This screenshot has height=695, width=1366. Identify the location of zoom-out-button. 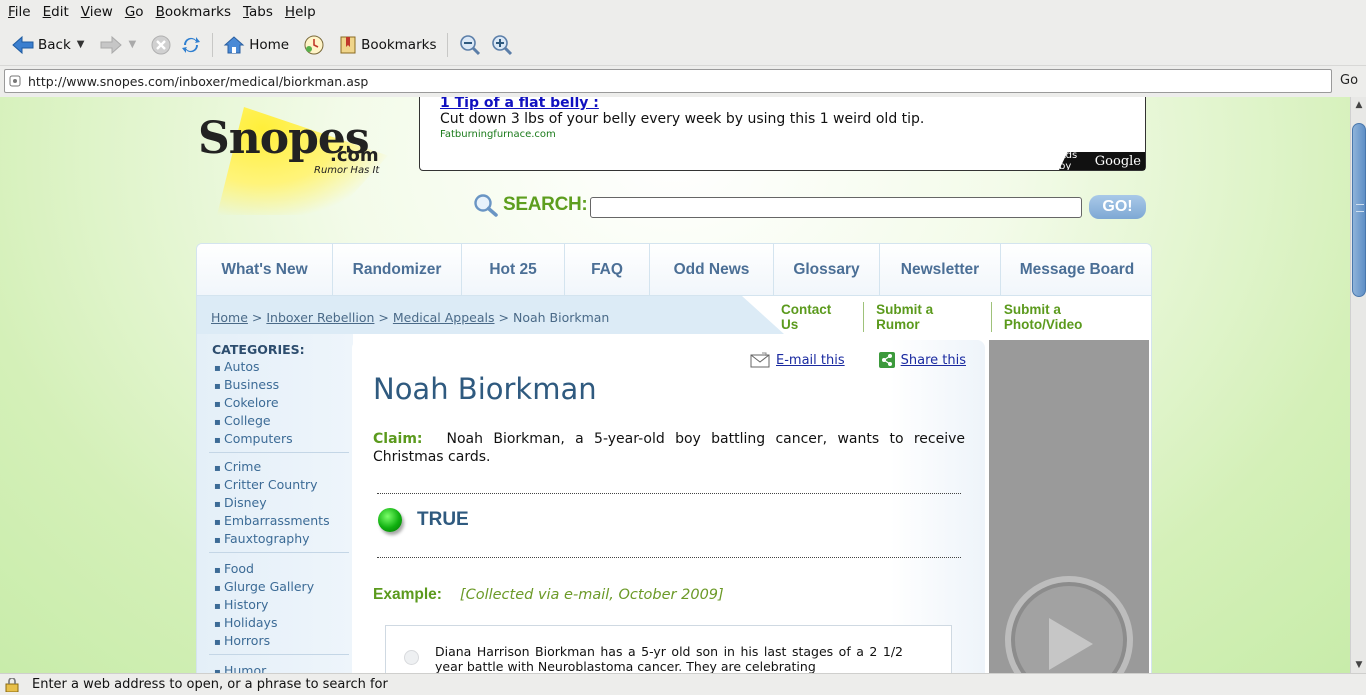
(470, 45).